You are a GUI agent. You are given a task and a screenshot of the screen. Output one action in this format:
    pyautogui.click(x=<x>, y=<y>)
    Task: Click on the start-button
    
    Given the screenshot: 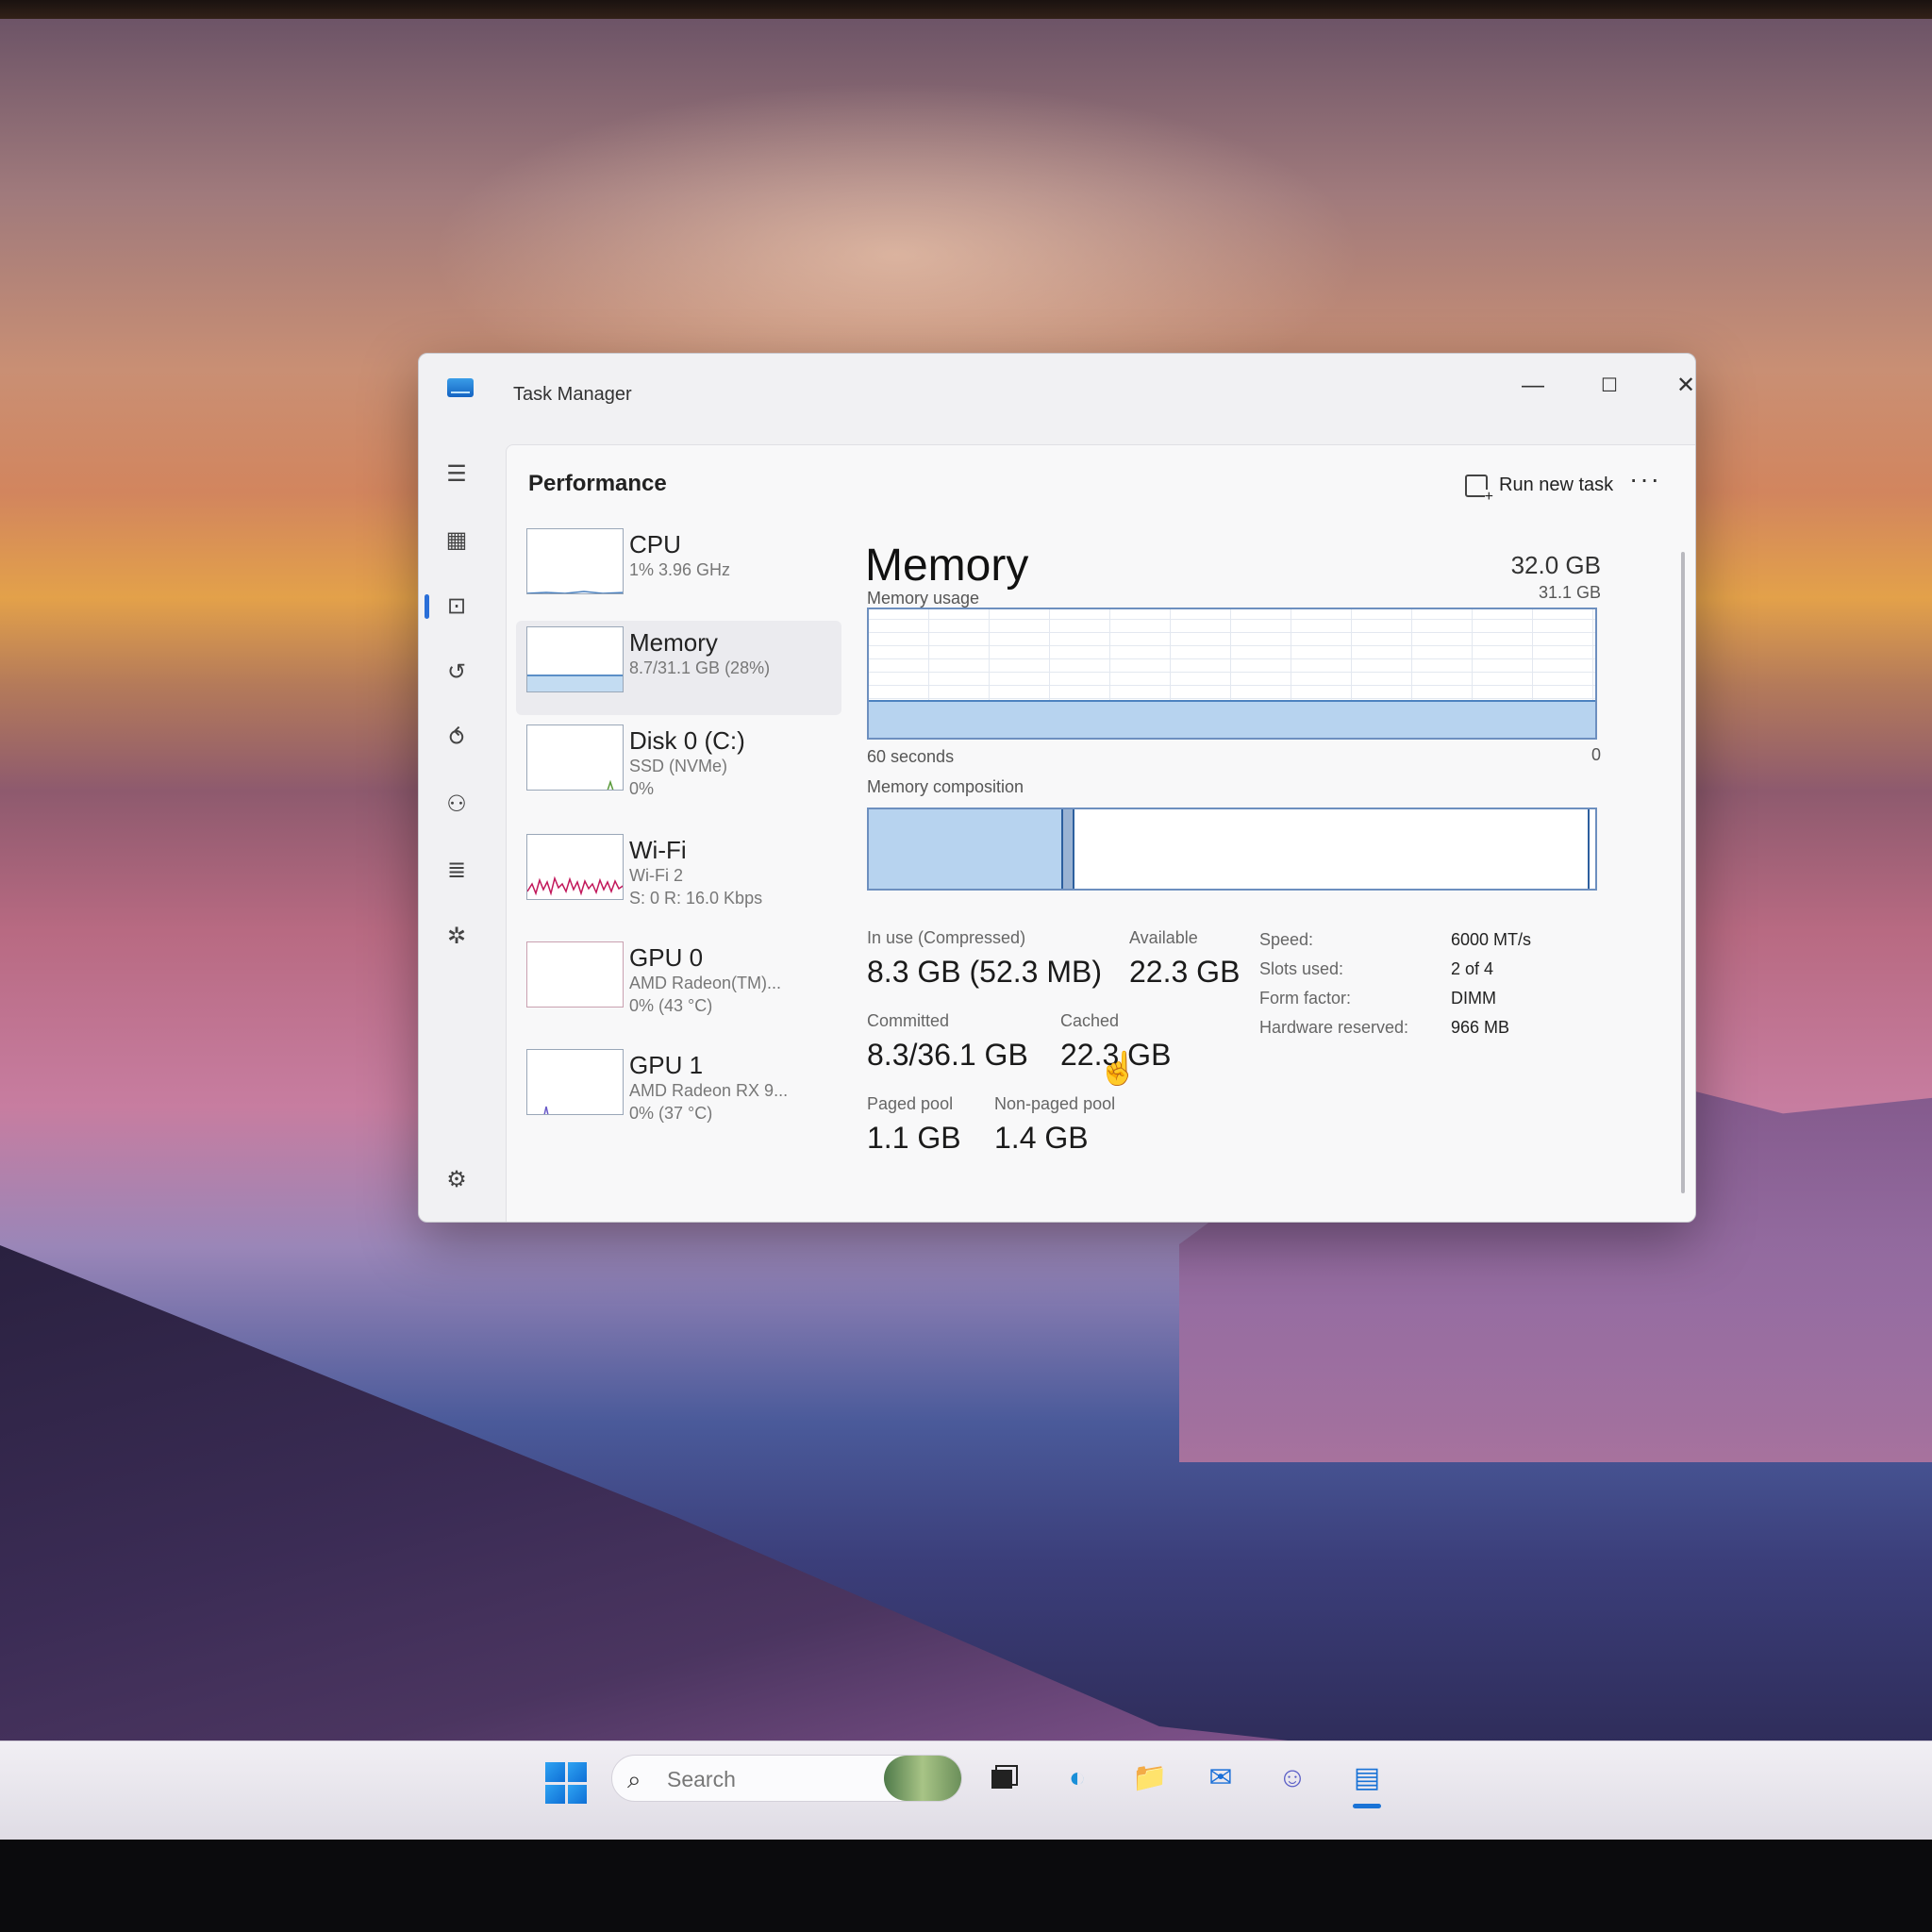 What is the action you would take?
    pyautogui.click(x=566, y=1783)
    